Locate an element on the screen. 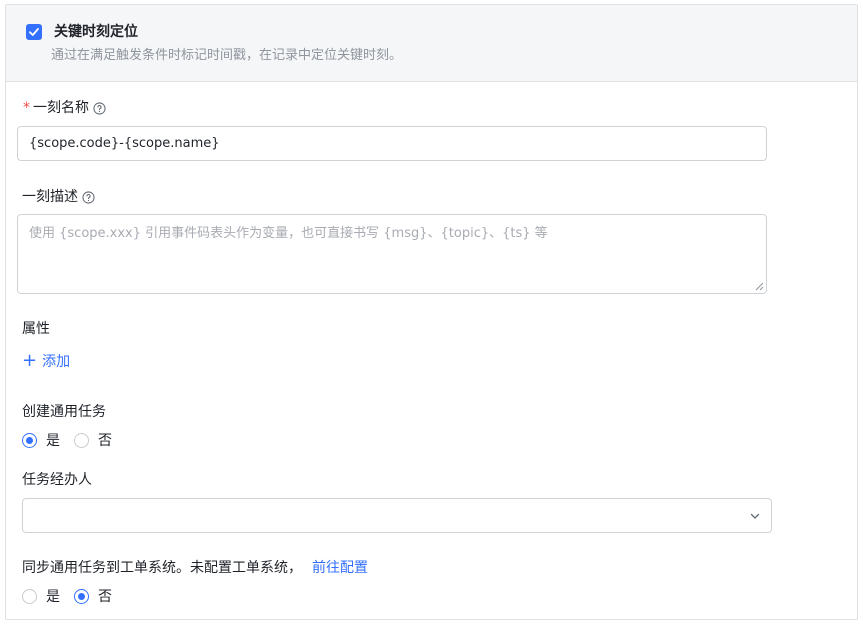  check-icon is located at coordinates (34, 32).